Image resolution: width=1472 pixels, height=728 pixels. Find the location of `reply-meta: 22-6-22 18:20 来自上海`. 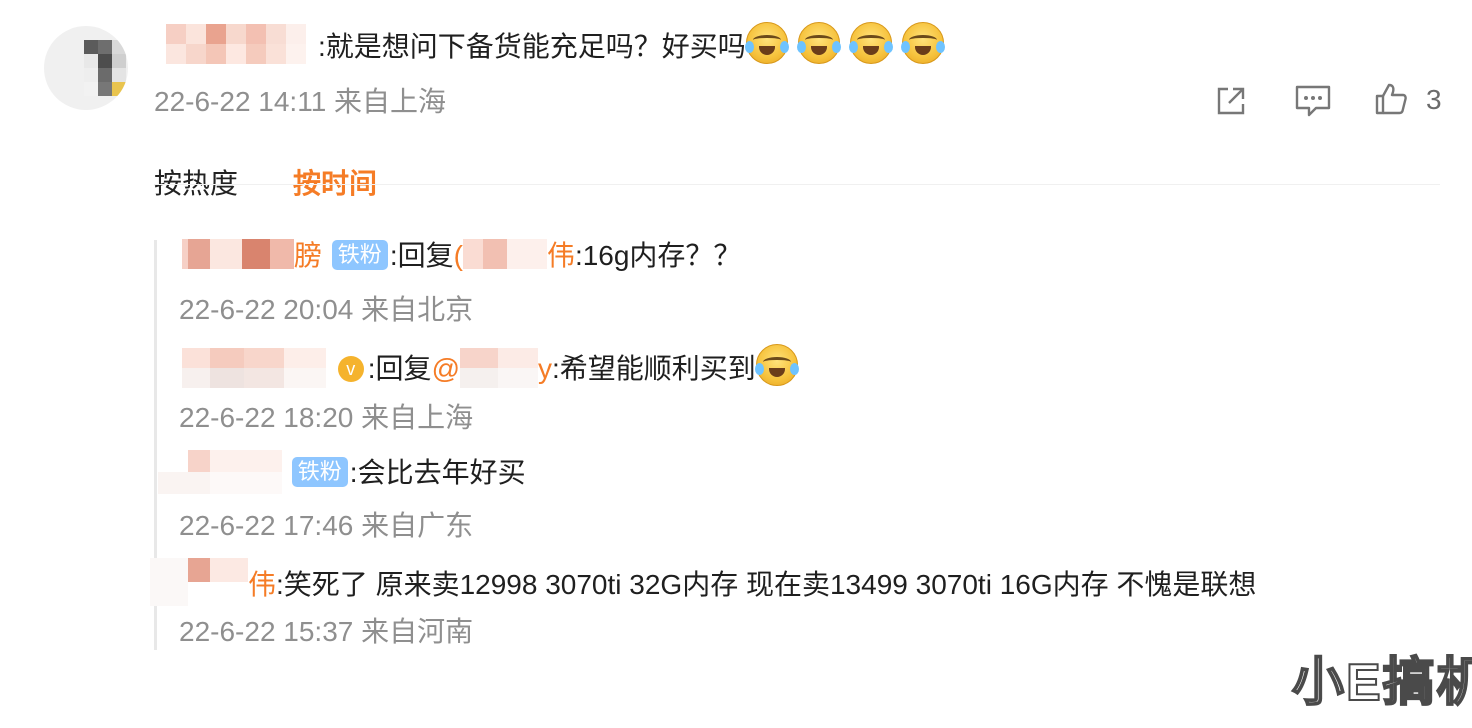

reply-meta: 22-6-22 18:20 来自上海 is located at coordinates (326, 417).